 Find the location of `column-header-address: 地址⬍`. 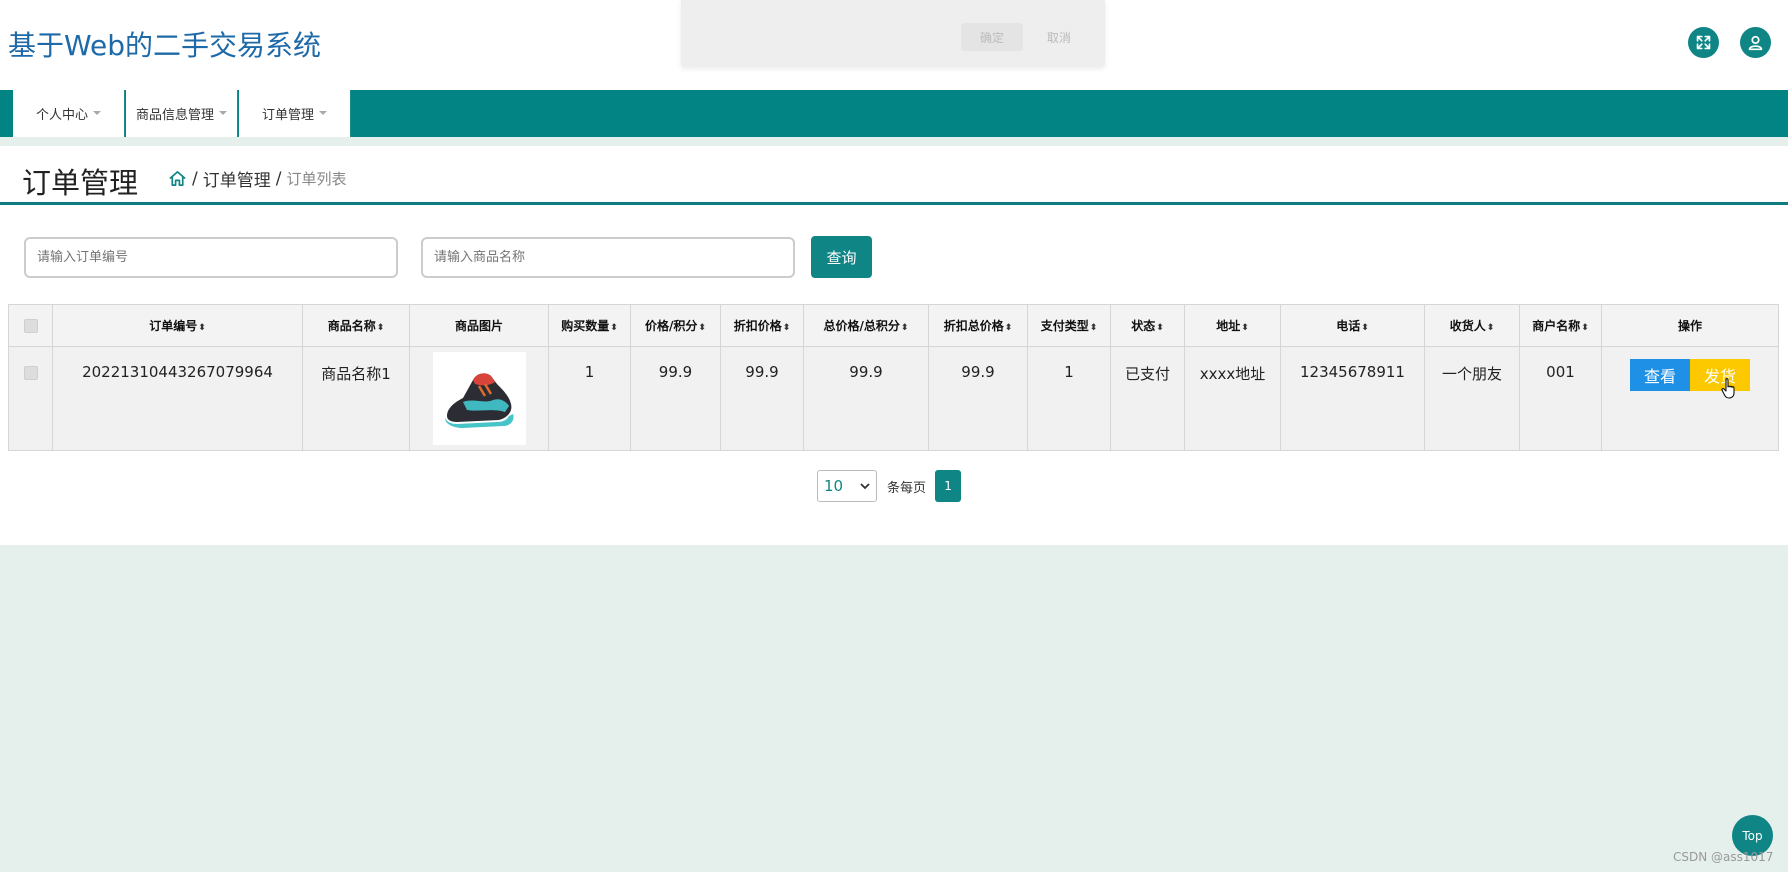

column-header-address: 地址⬍ is located at coordinates (1232, 325).